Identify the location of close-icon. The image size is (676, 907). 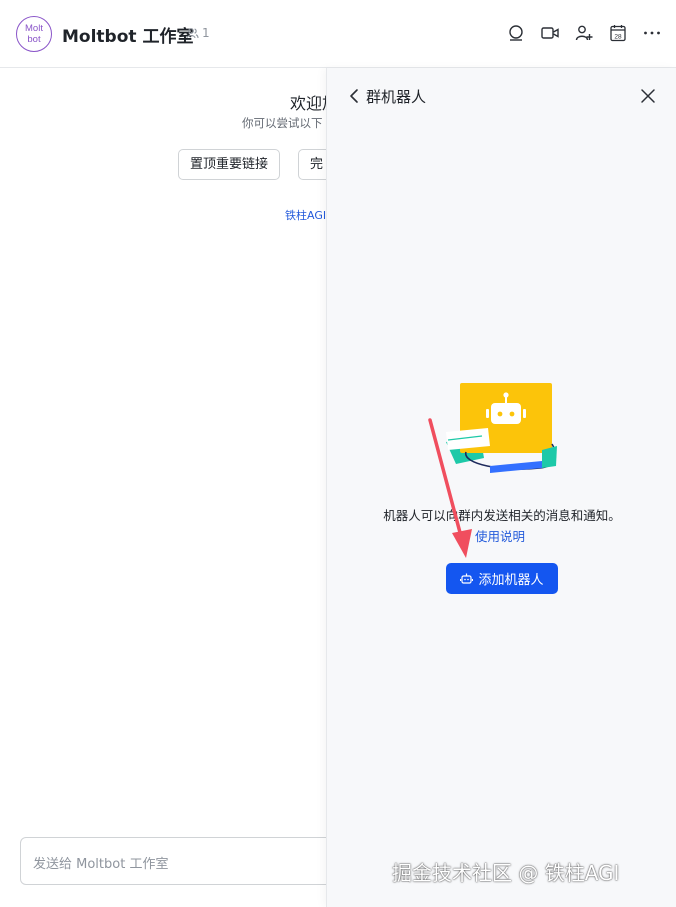
(648, 96).